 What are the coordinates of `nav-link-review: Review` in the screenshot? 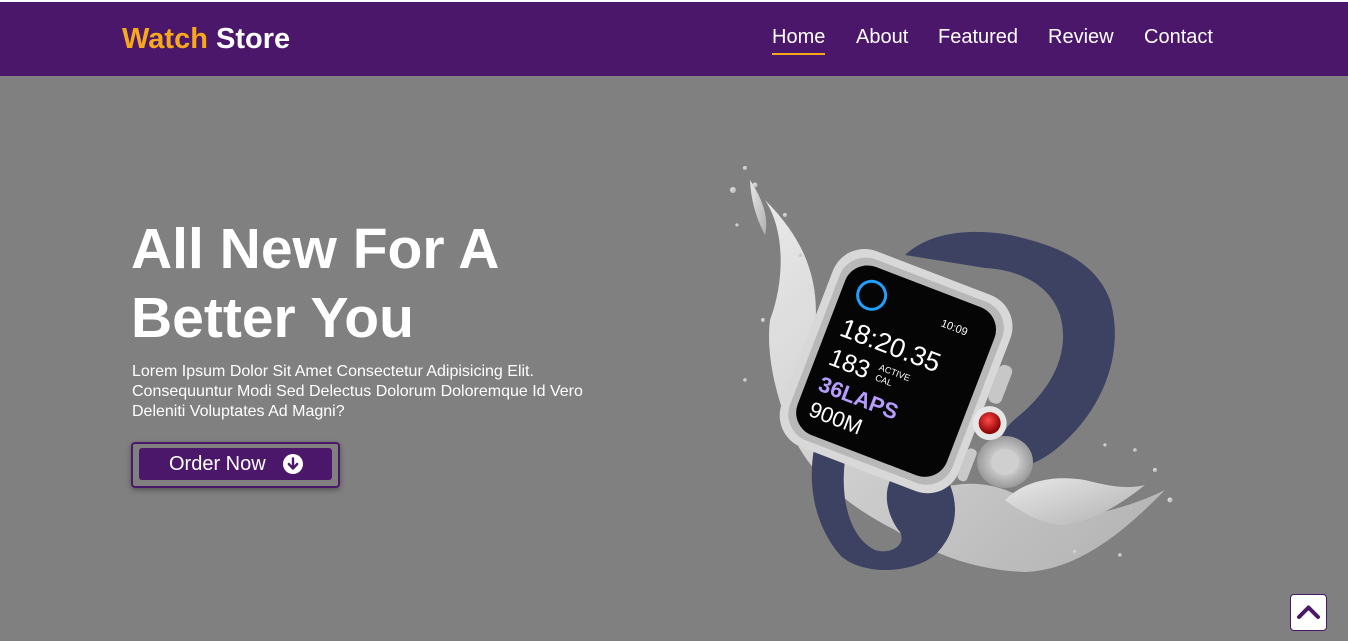 It's located at (1081, 37).